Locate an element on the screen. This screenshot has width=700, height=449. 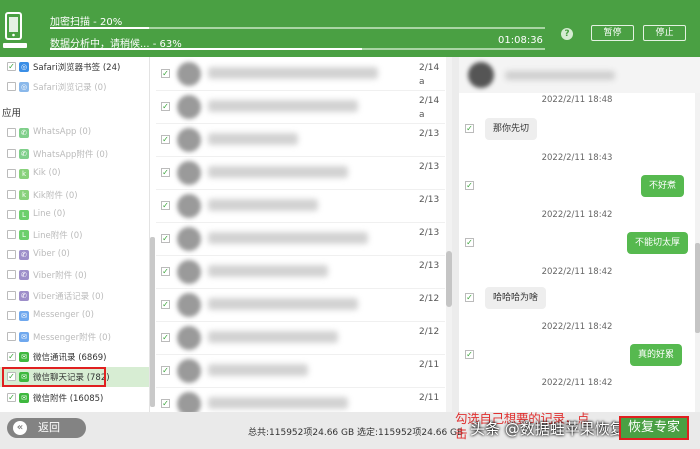
whatsapp-icon: ✆ is located at coordinates (24, 154).